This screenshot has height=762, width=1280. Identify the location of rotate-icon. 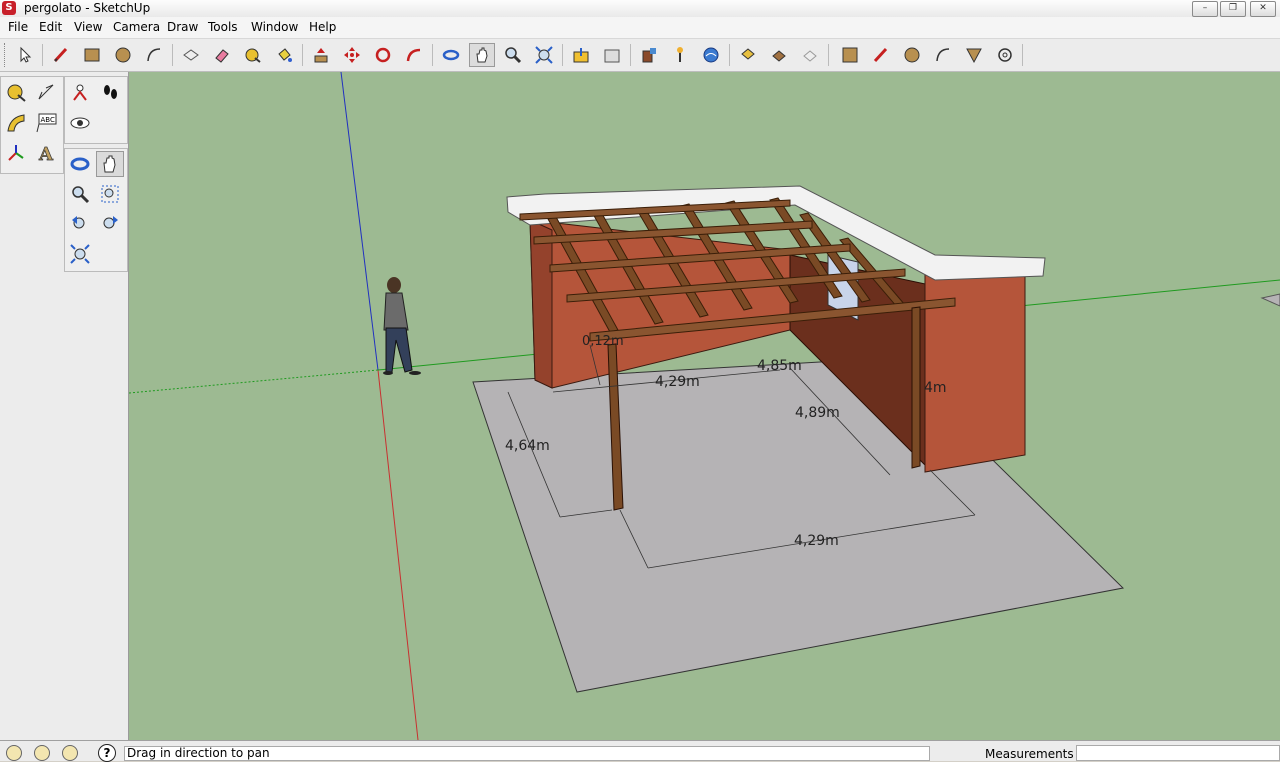
(383, 55).